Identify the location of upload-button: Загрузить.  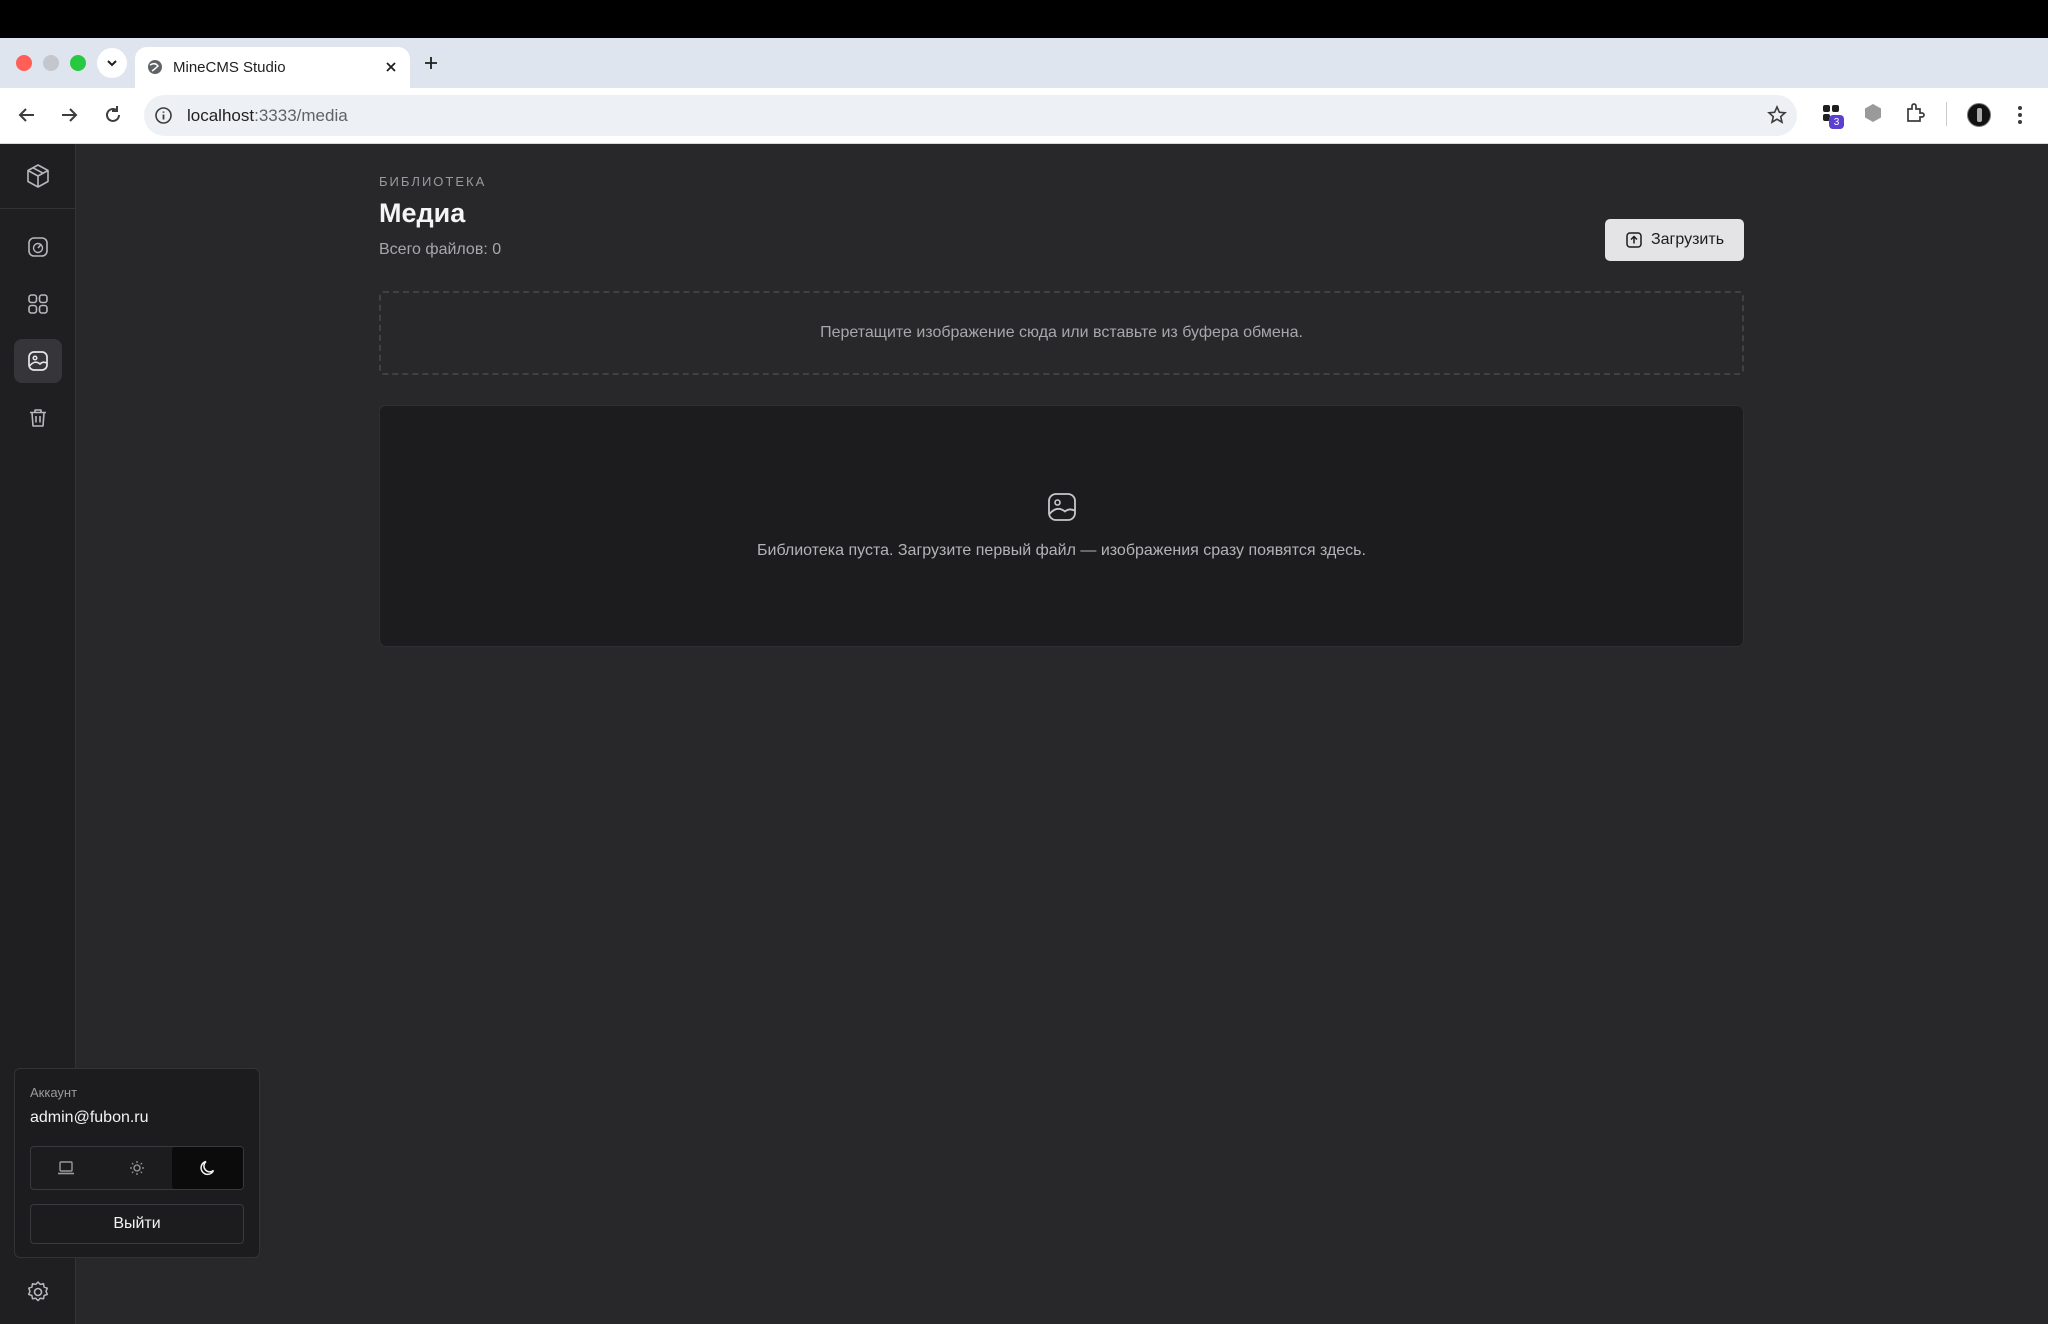
(1674, 240).